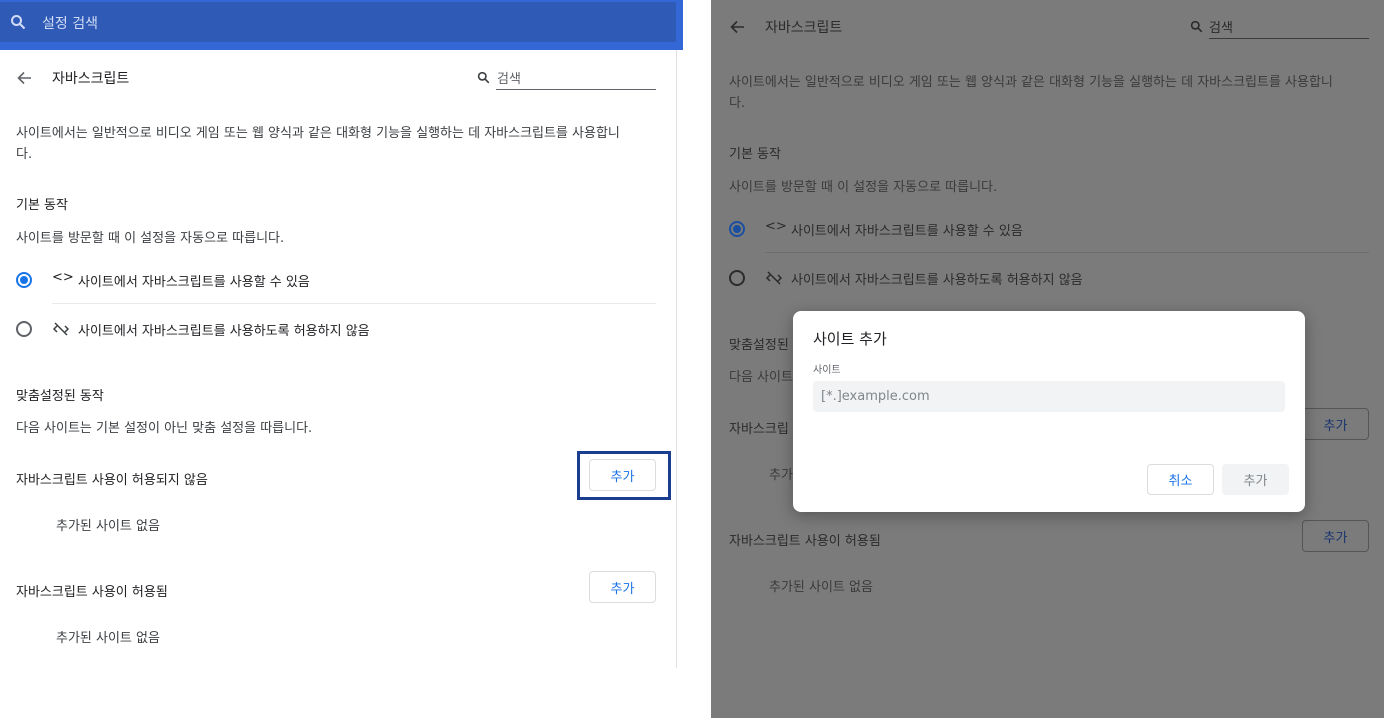  I want to click on dialog-title: 사이트 추가, so click(850, 339).